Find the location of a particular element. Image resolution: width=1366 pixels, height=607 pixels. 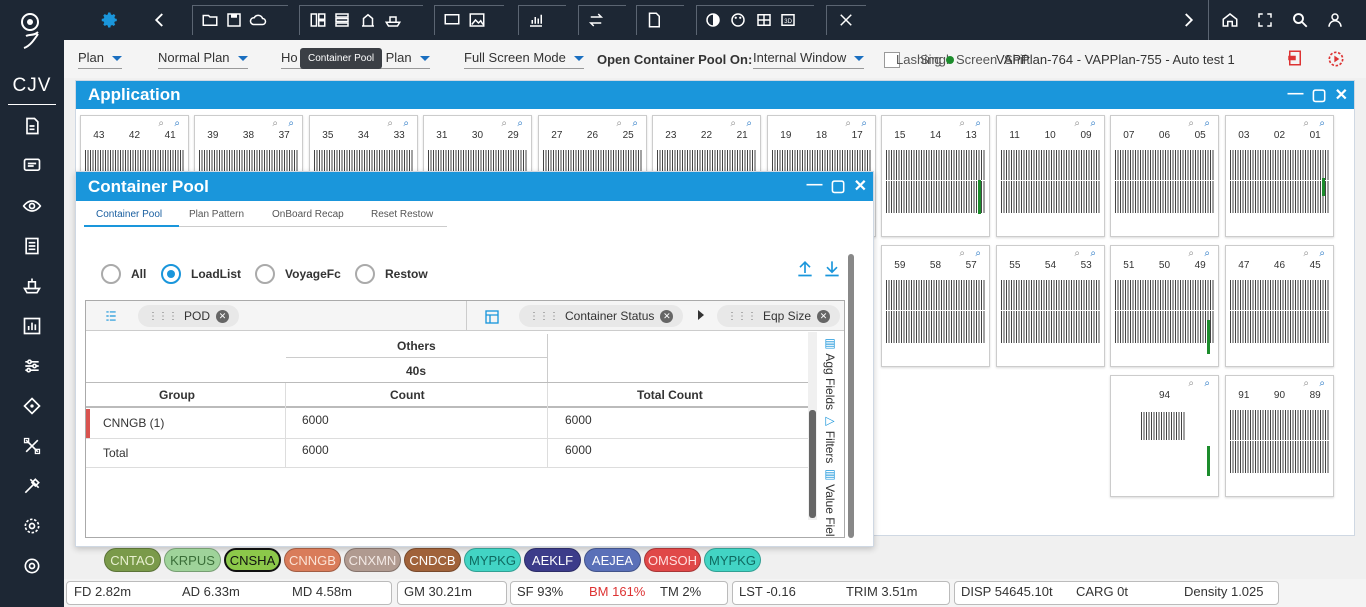

diamond-nav-icon is located at coordinates (32, 406).